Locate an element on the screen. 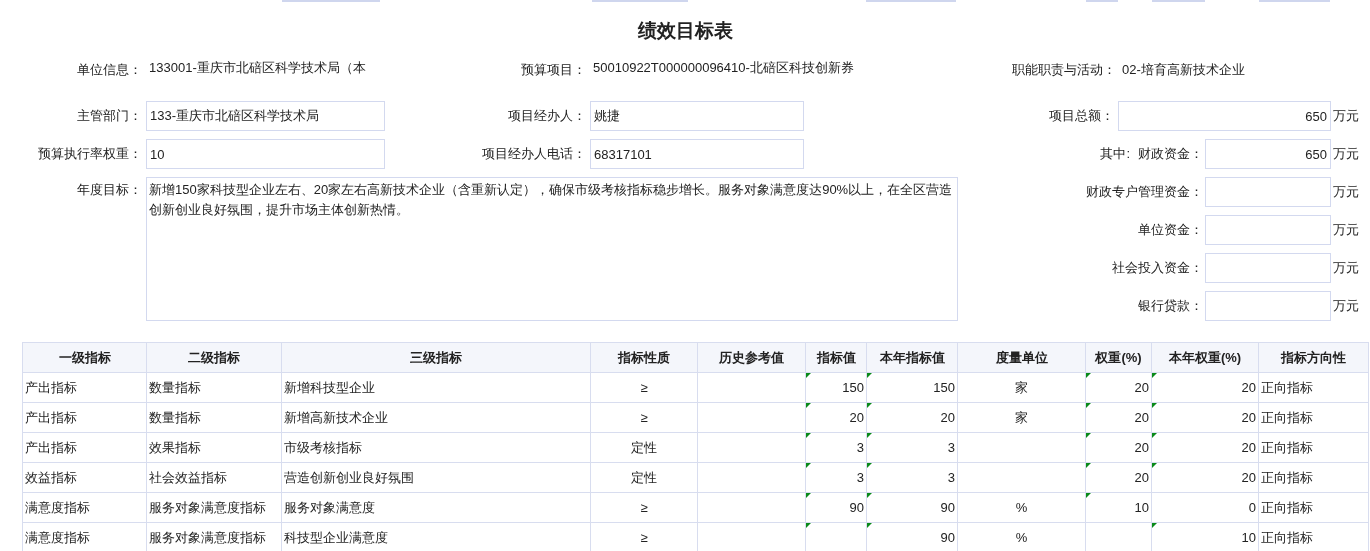 This screenshot has width=1370, height=551. table-cell: 新增高新技术企业 is located at coordinates (436, 417).